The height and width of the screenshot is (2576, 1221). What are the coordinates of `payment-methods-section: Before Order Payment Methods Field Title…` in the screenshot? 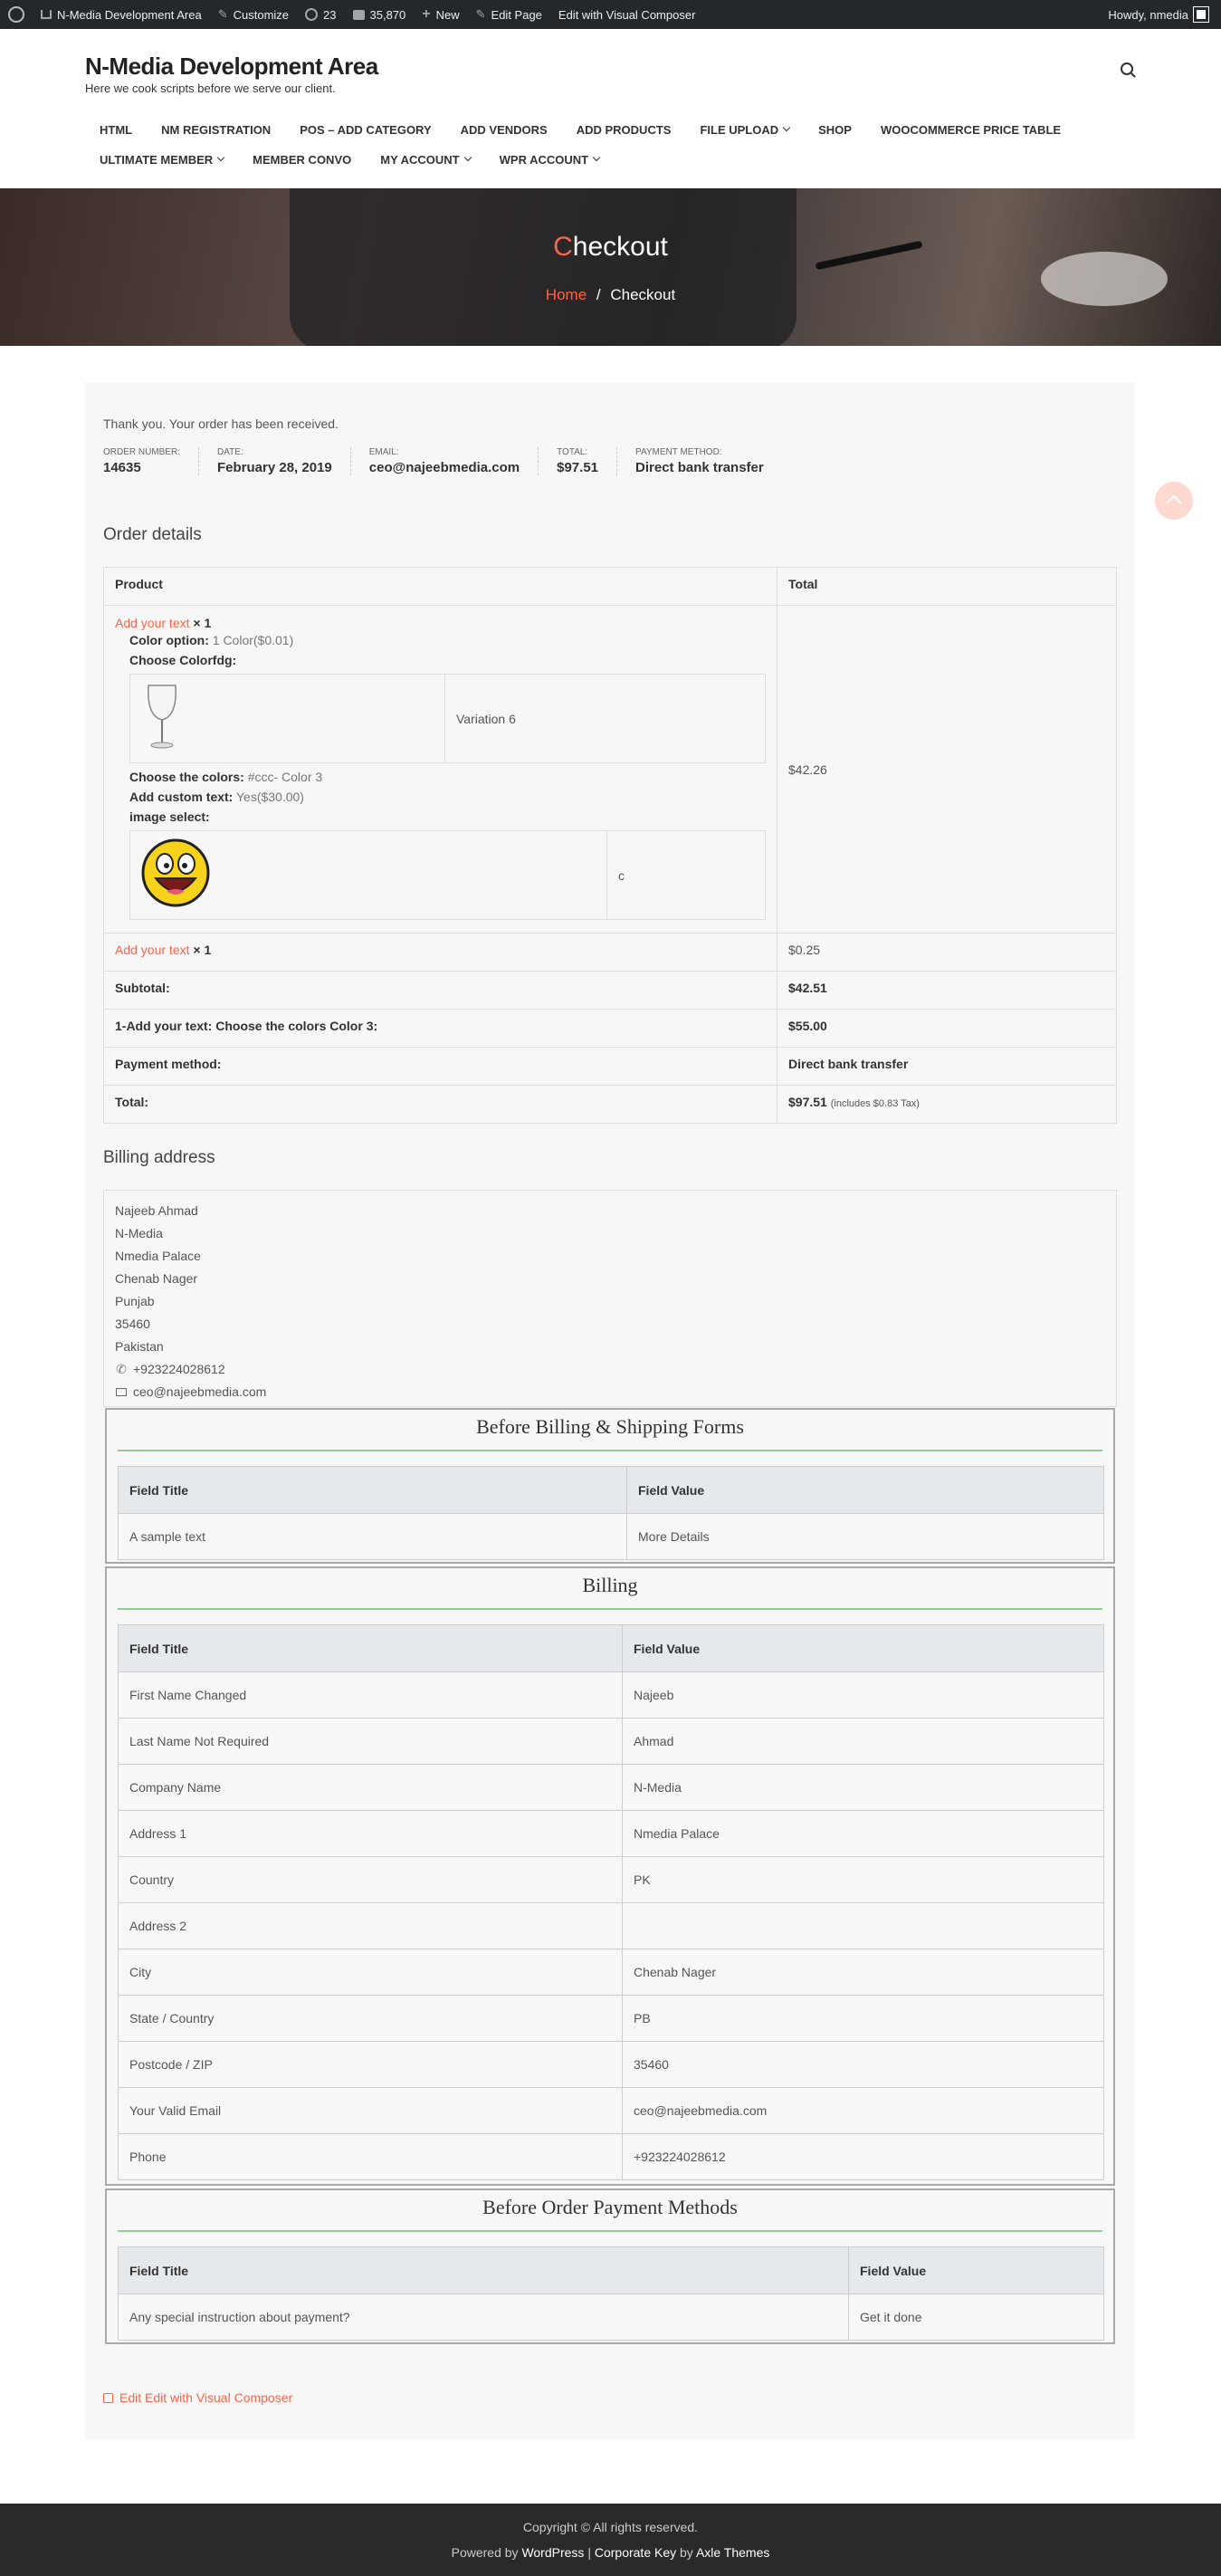 It's located at (610, 2266).